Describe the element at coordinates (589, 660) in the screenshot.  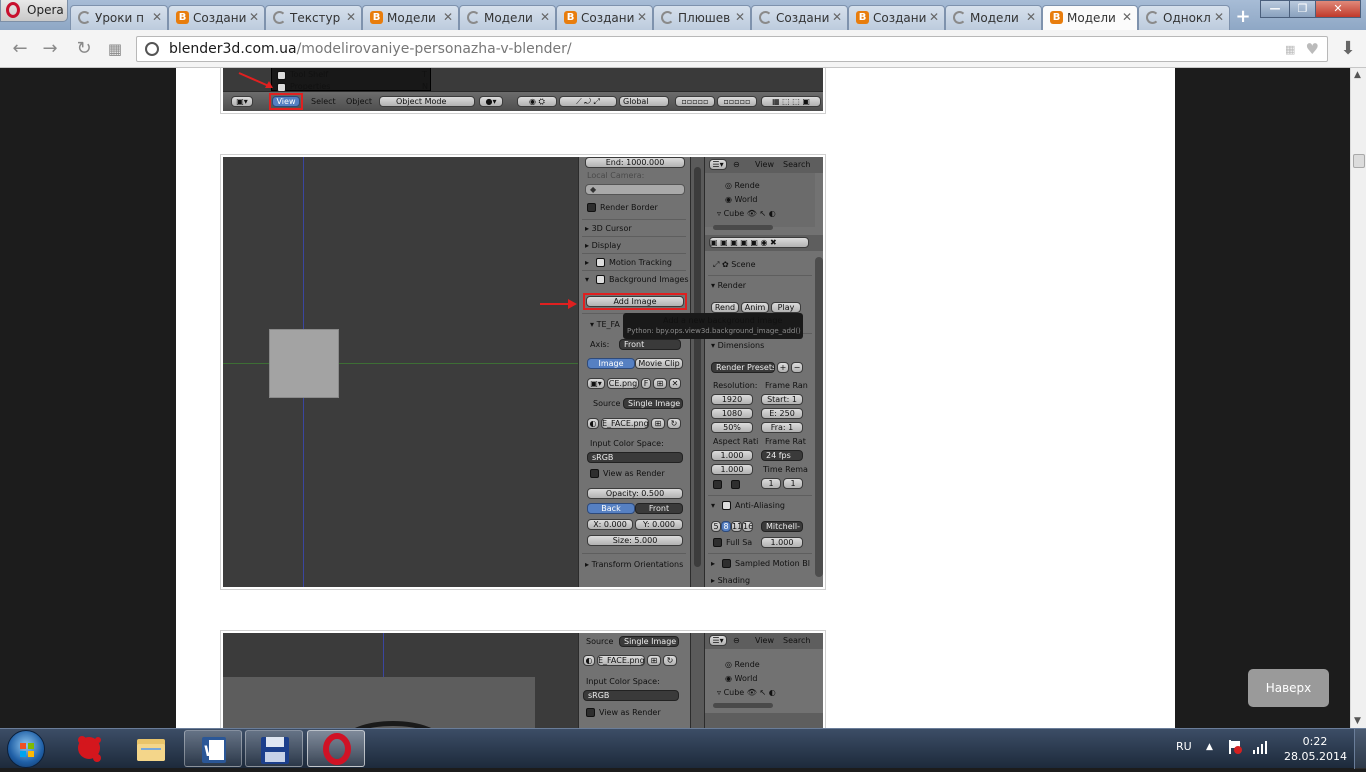
I see `image-icon: ◐` at that location.